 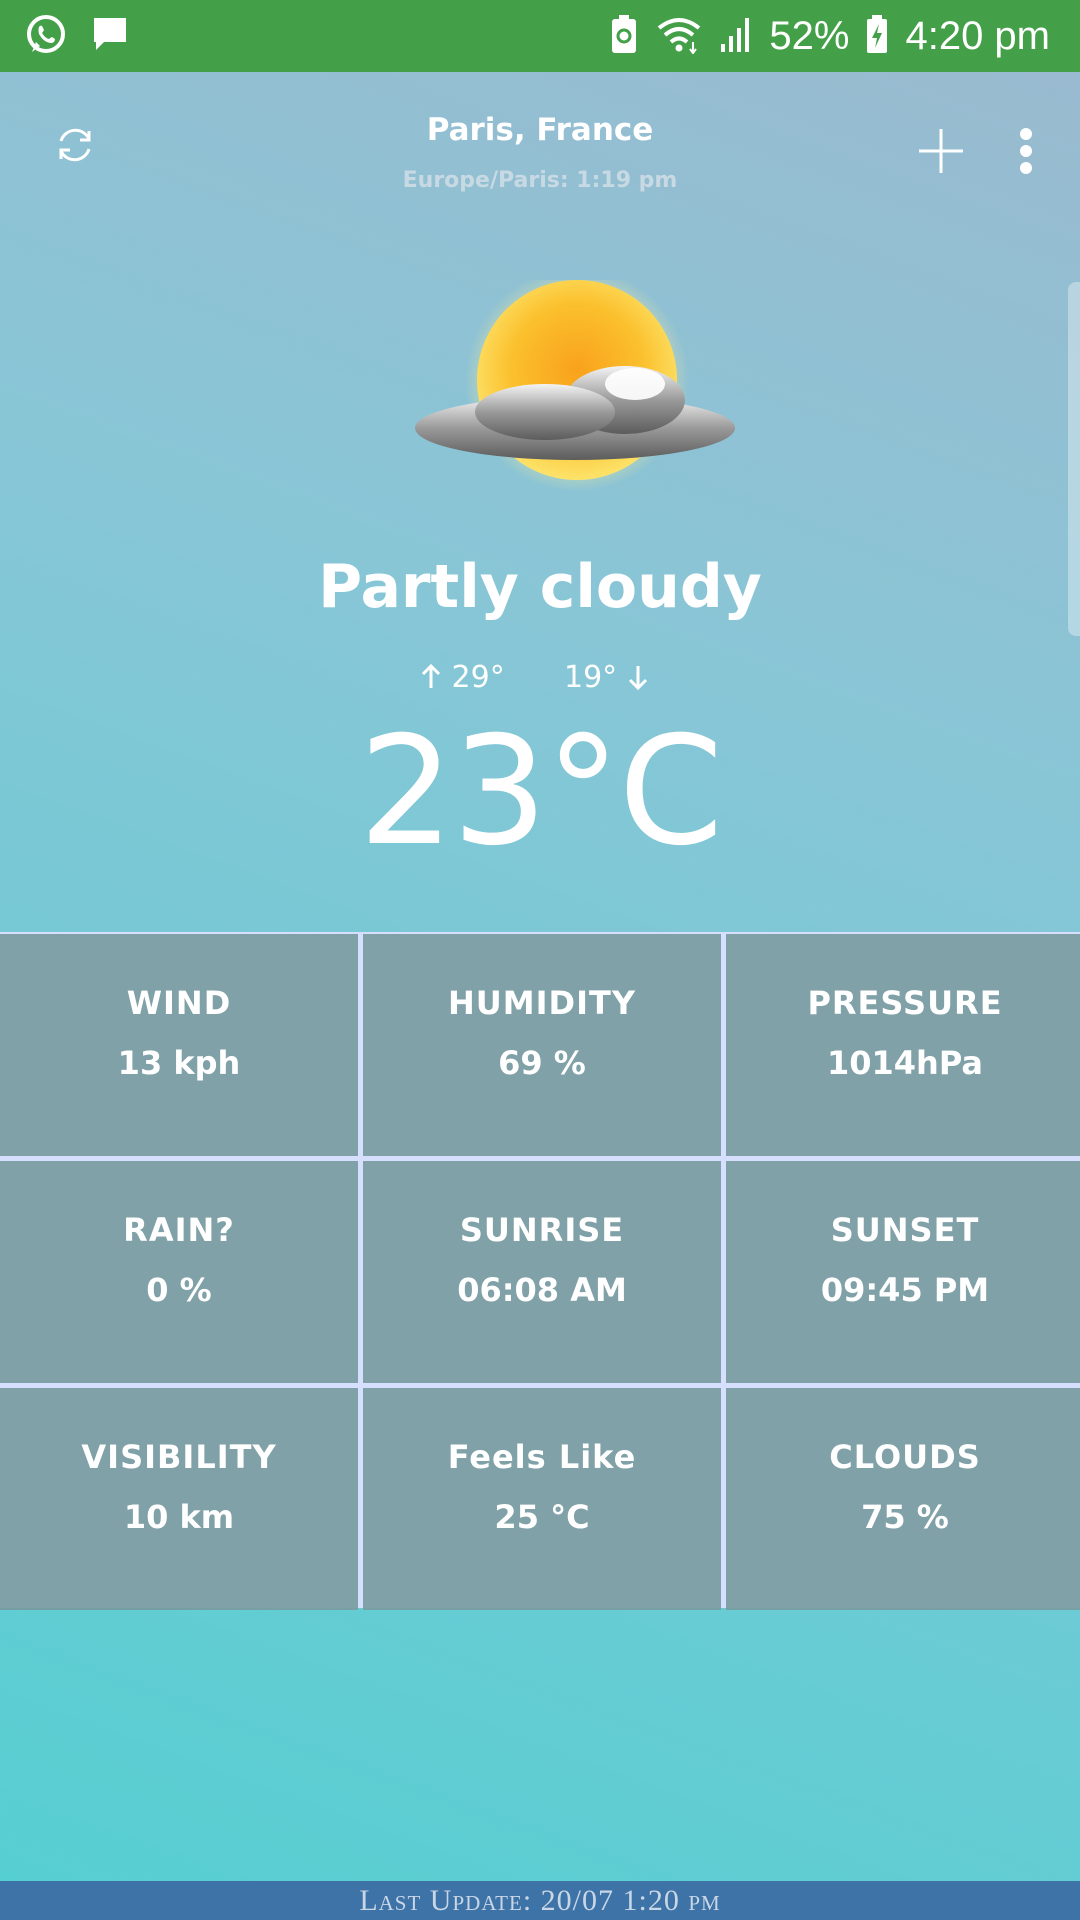 What do you see at coordinates (905, 1230) in the screenshot?
I see `detail-label: SUNSET` at bounding box center [905, 1230].